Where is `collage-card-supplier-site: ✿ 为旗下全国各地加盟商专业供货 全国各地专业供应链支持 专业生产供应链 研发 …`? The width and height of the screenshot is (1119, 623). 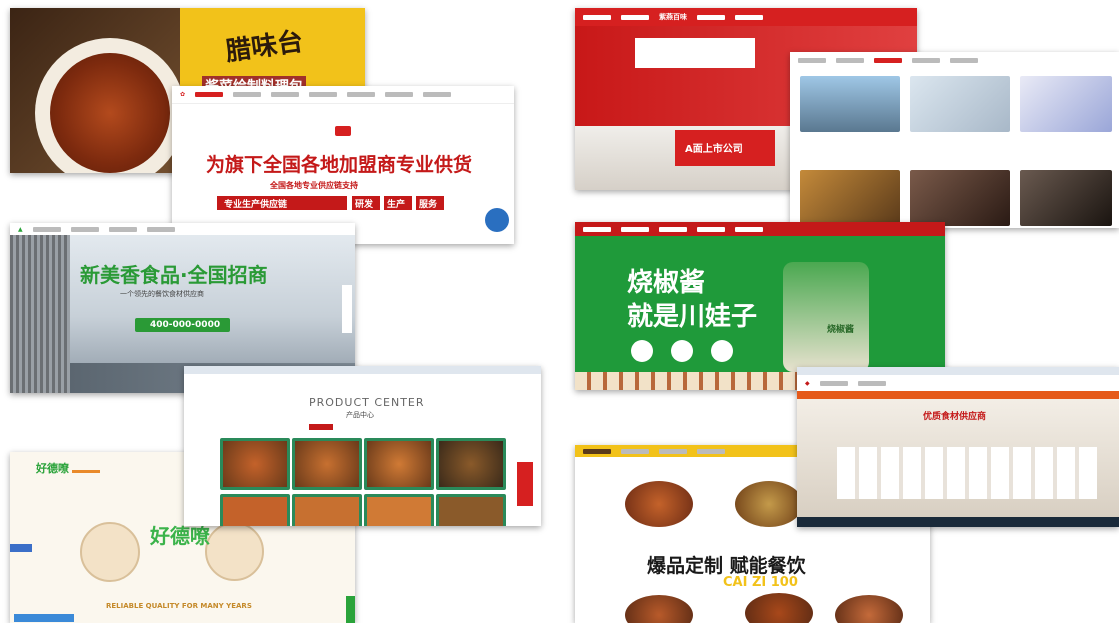 collage-card-supplier-site: ✿ 为旗下全国各地加盟商专业供货 全国各地专业供应链支持 专业生产供应链 研发 … is located at coordinates (343, 165).